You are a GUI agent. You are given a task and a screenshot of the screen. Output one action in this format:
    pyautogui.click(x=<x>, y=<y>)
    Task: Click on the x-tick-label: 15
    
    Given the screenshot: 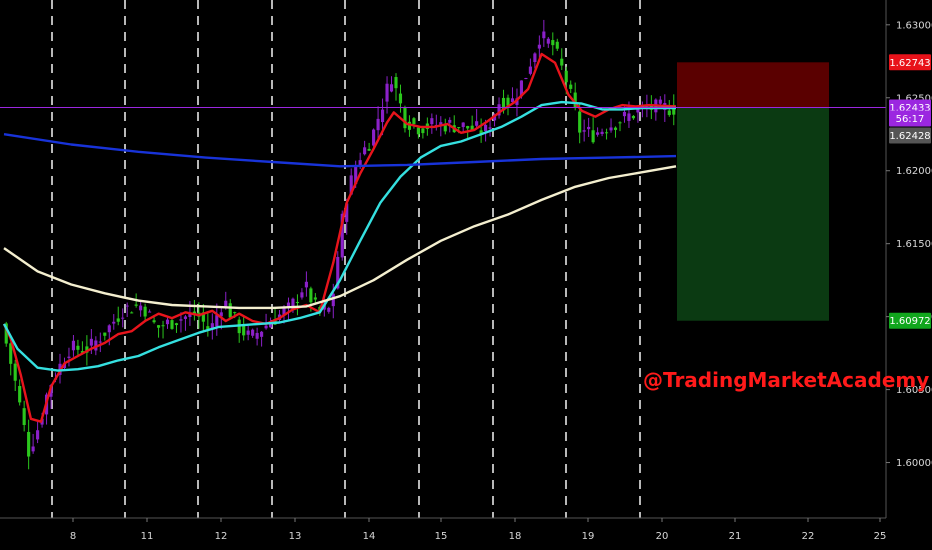 What is the action you would take?
    pyautogui.click(x=441, y=536)
    